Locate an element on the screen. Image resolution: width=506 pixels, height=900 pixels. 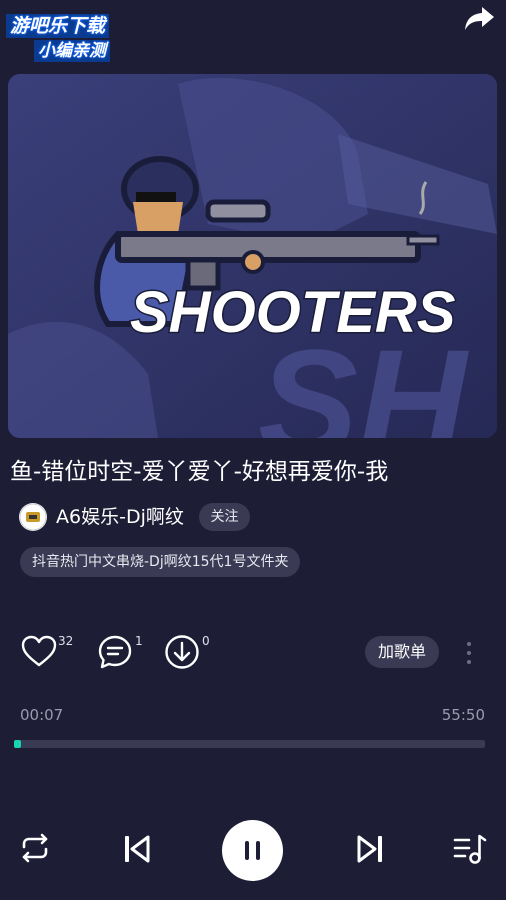
download-count: 0 is located at coordinates (206, 641).